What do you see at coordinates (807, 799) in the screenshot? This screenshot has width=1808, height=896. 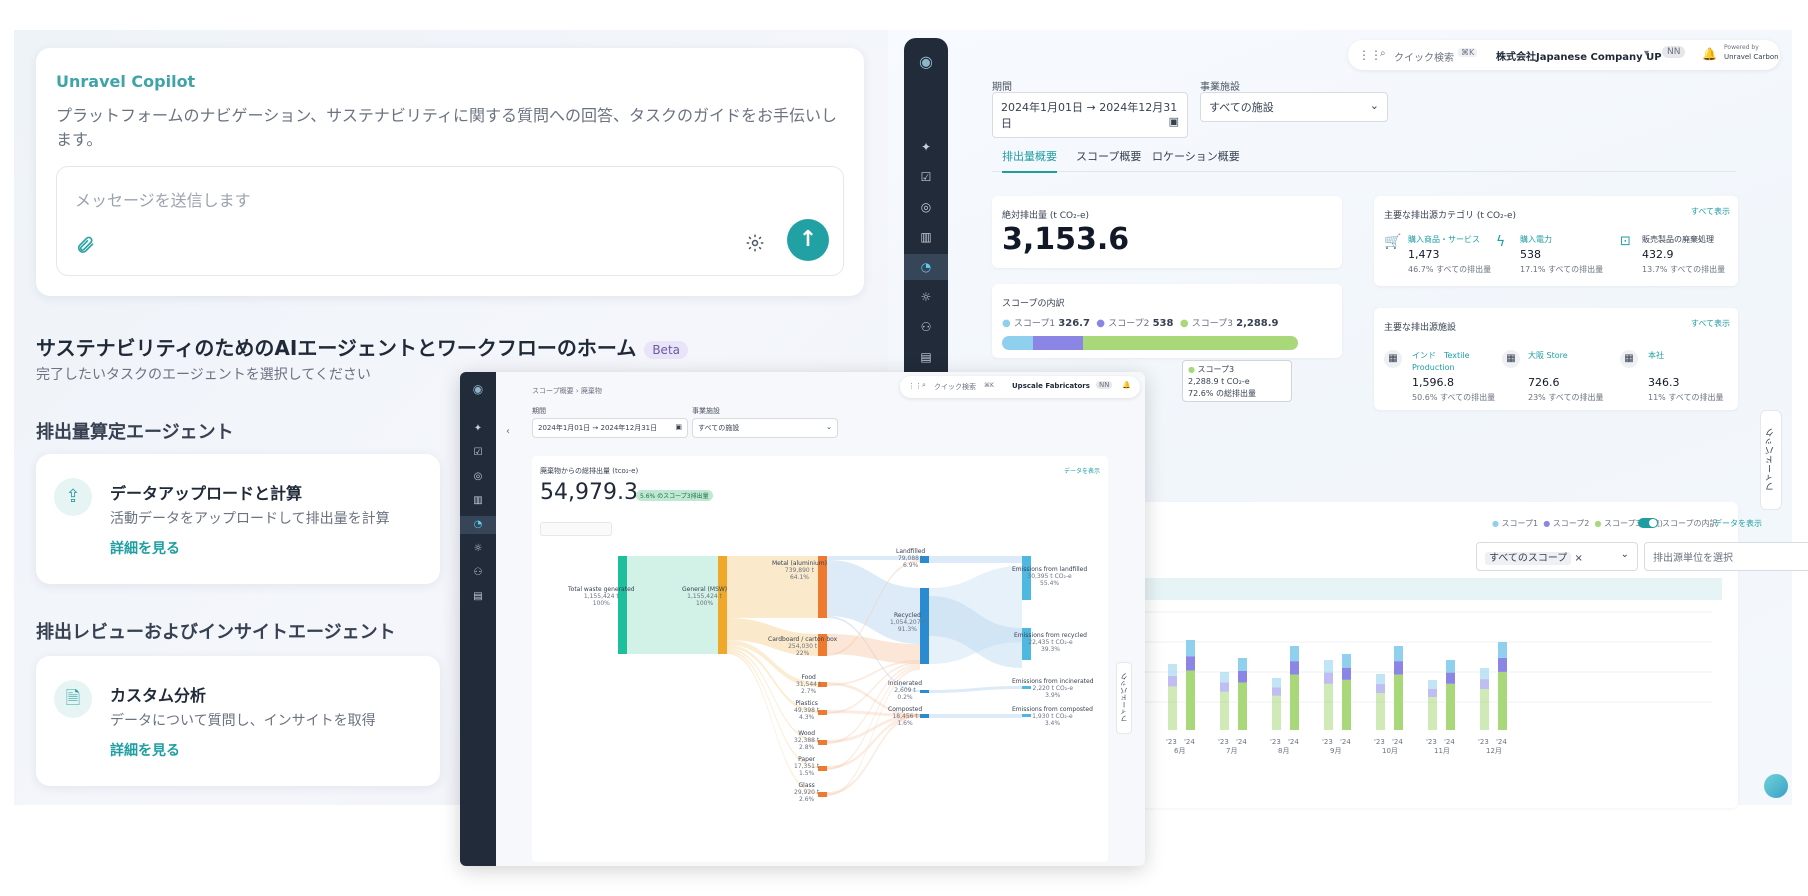 I see `node-pct: 2.6%` at bounding box center [807, 799].